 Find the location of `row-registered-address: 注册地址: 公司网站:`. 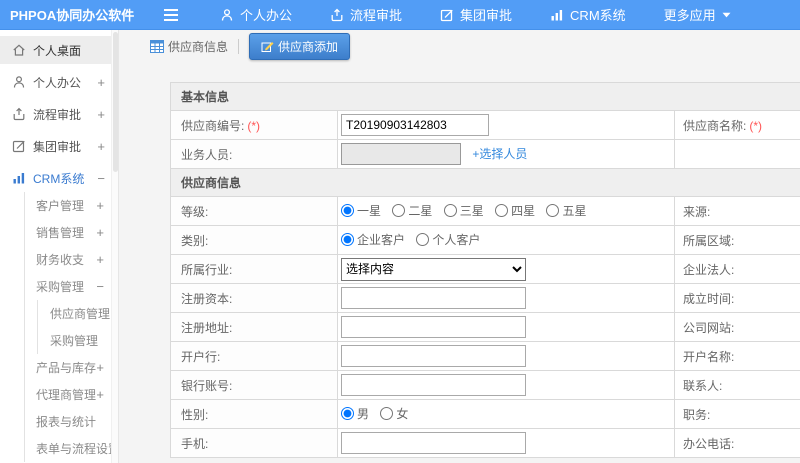

row-registered-address: 注册地址: 公司网站: is located at coordinates (485, 327).